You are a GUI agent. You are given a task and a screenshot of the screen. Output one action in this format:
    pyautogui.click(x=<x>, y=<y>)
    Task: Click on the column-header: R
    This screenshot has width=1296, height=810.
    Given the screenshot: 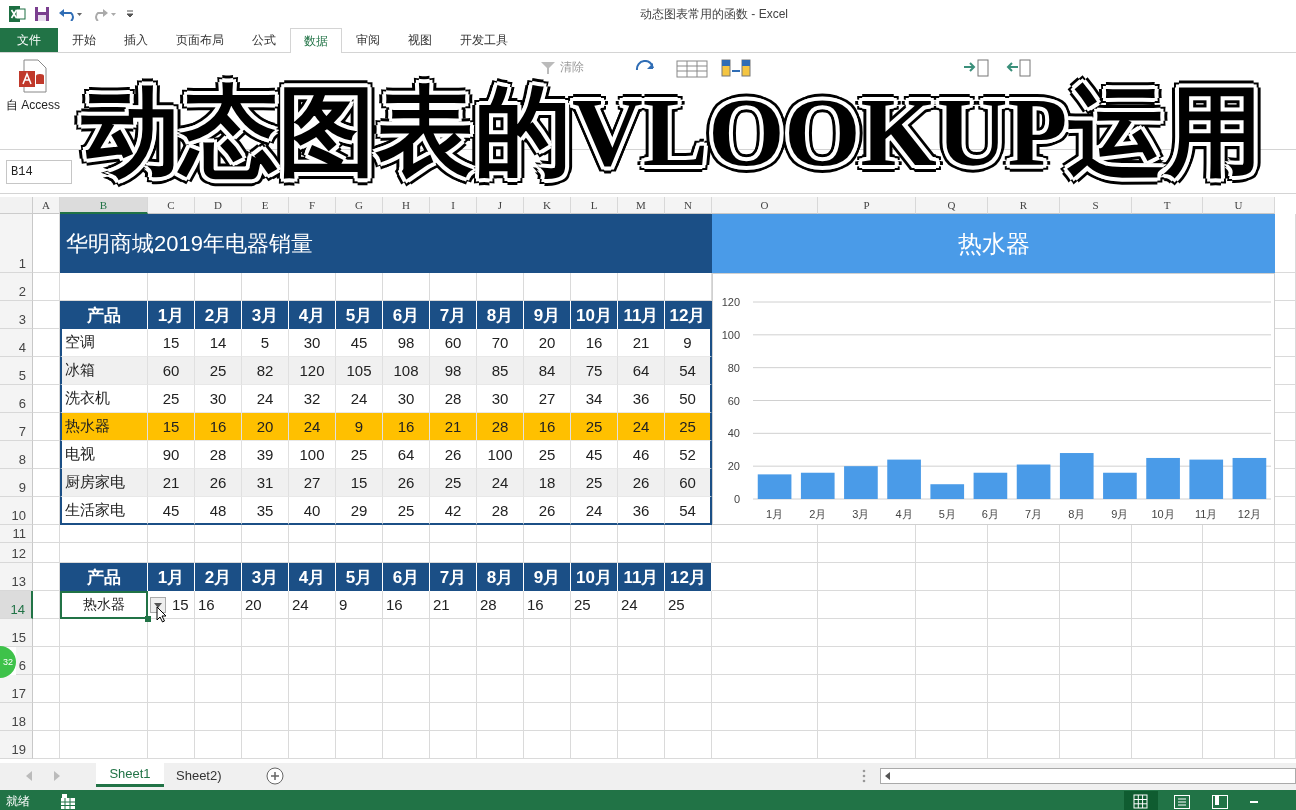 What is the action you would take?
    pyautogui.click(x=1024, y=205)
    